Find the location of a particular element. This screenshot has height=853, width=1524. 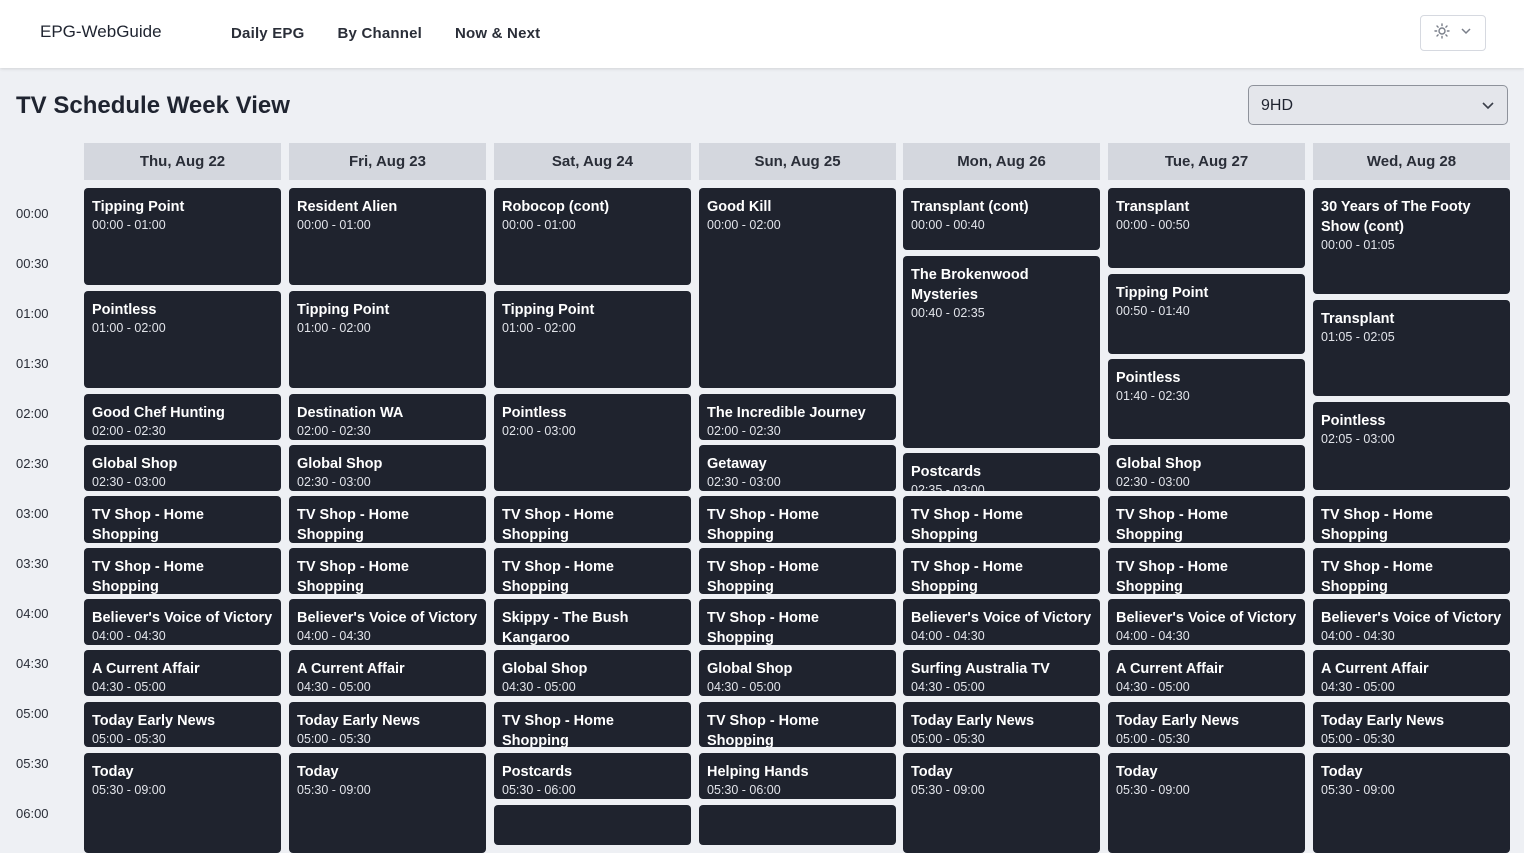

program-time: 01:00 - 02:00 is located at coordinates (539, 328).